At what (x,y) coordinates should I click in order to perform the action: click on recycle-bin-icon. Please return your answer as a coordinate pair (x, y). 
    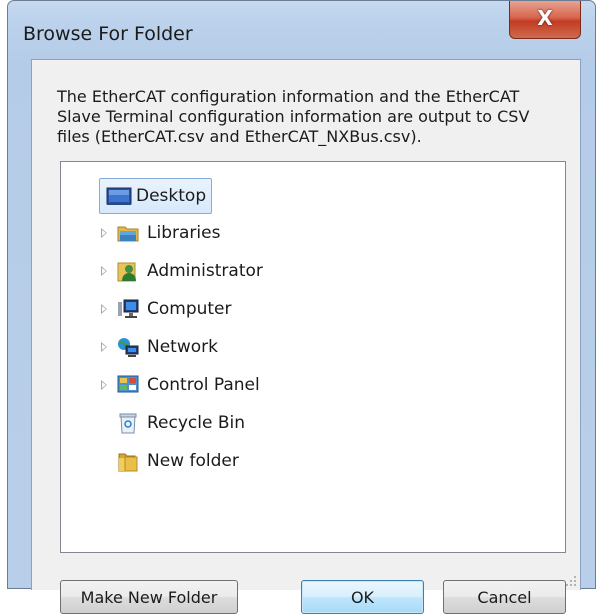
    Looking at the image, I should click on (128, 423).